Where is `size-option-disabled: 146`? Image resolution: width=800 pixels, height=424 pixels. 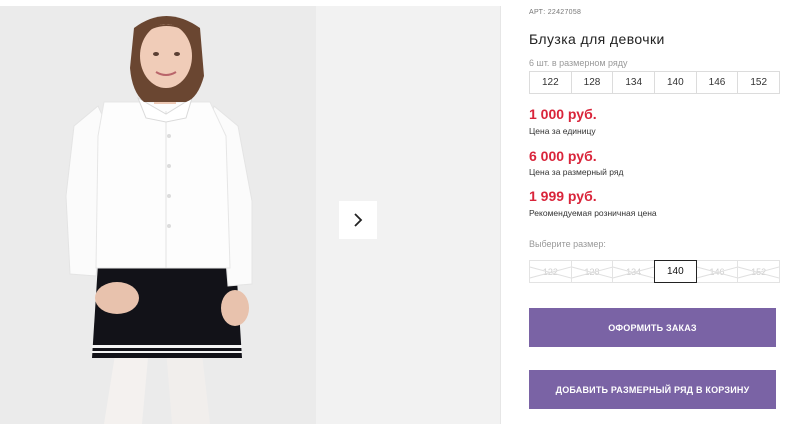
size-option-disabled: 146 is located at coordinates (717, 271).